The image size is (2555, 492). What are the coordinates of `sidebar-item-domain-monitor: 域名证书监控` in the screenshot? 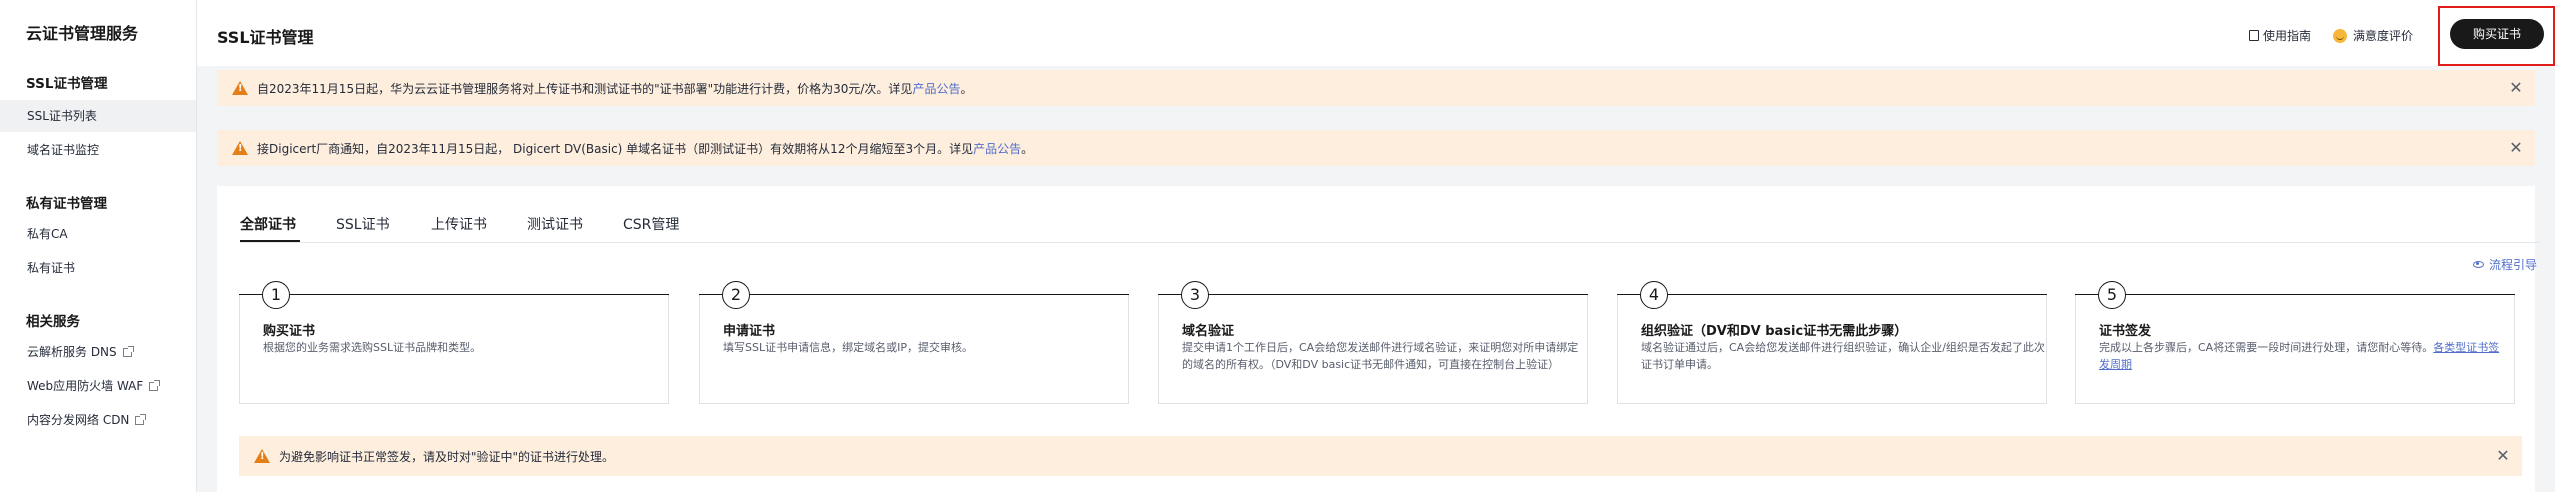 It's located at (98, 150).